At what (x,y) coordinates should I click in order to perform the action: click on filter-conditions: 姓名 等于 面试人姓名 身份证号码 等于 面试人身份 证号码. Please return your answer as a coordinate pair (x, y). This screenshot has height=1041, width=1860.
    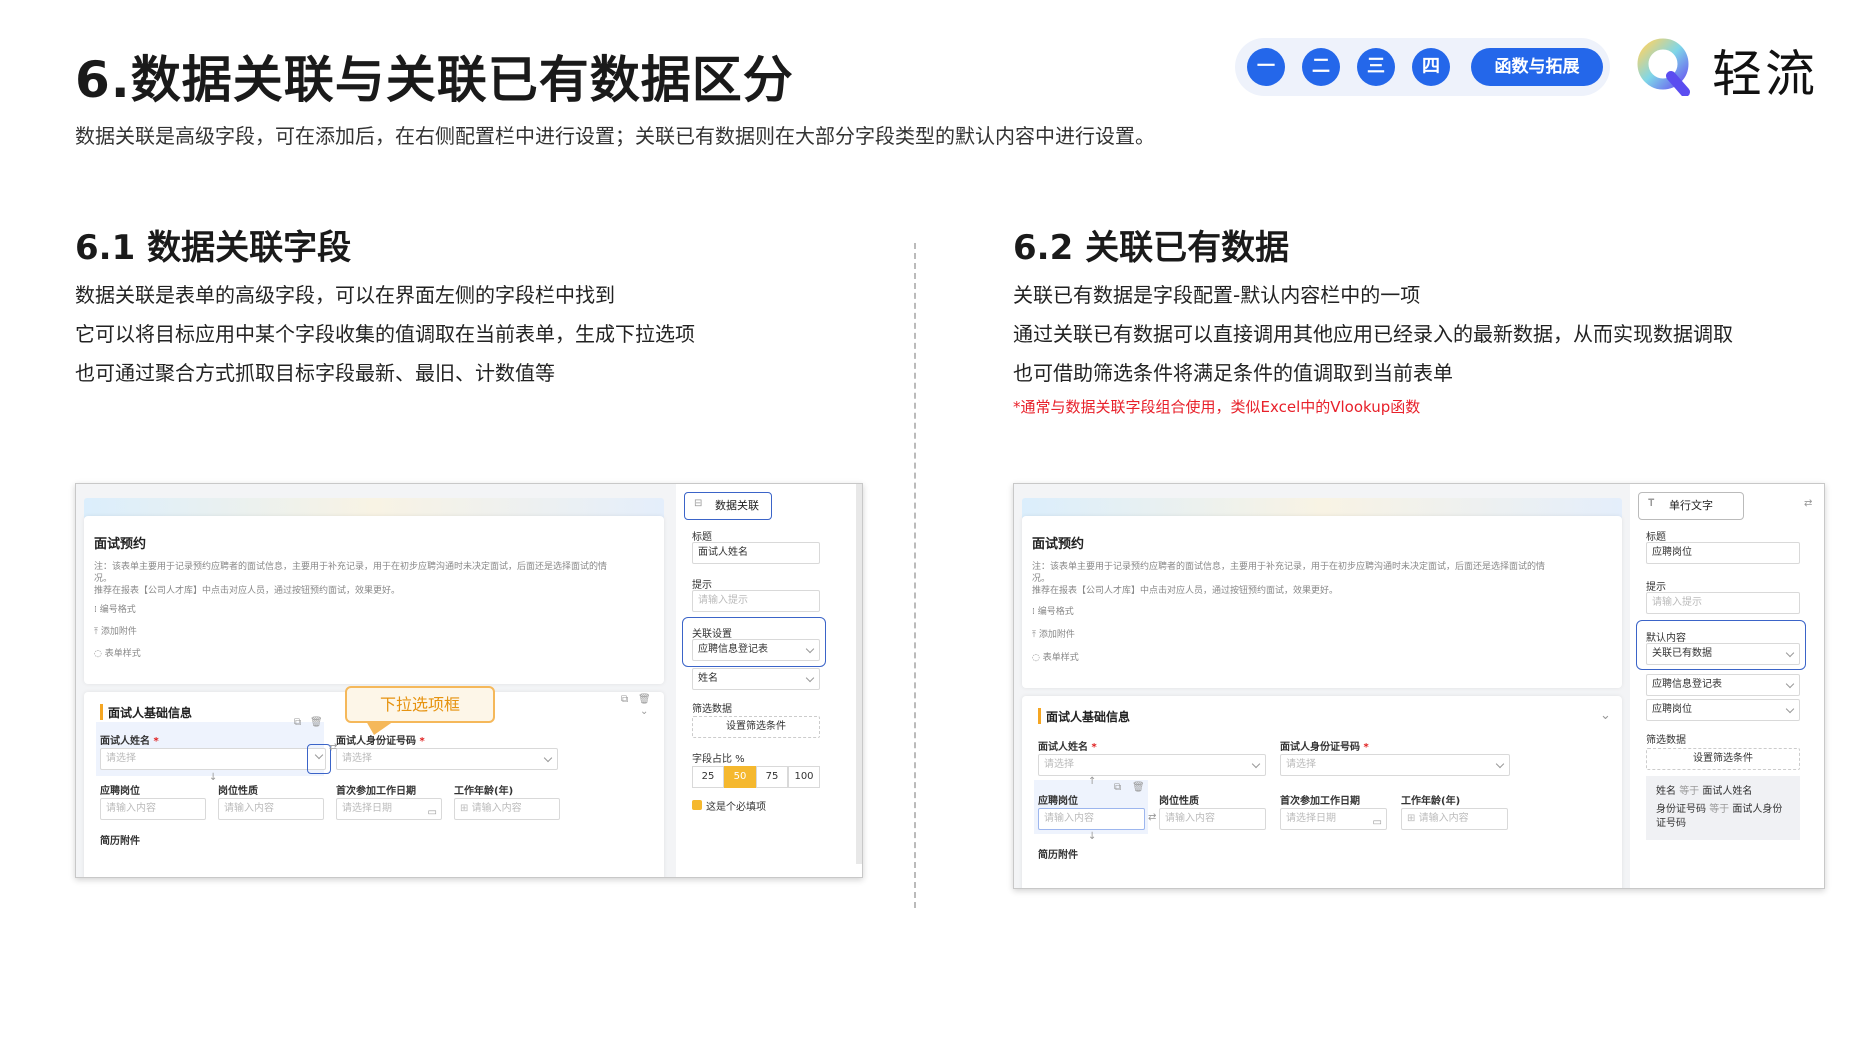
    Looking at the image, I should click on (1723, 808).